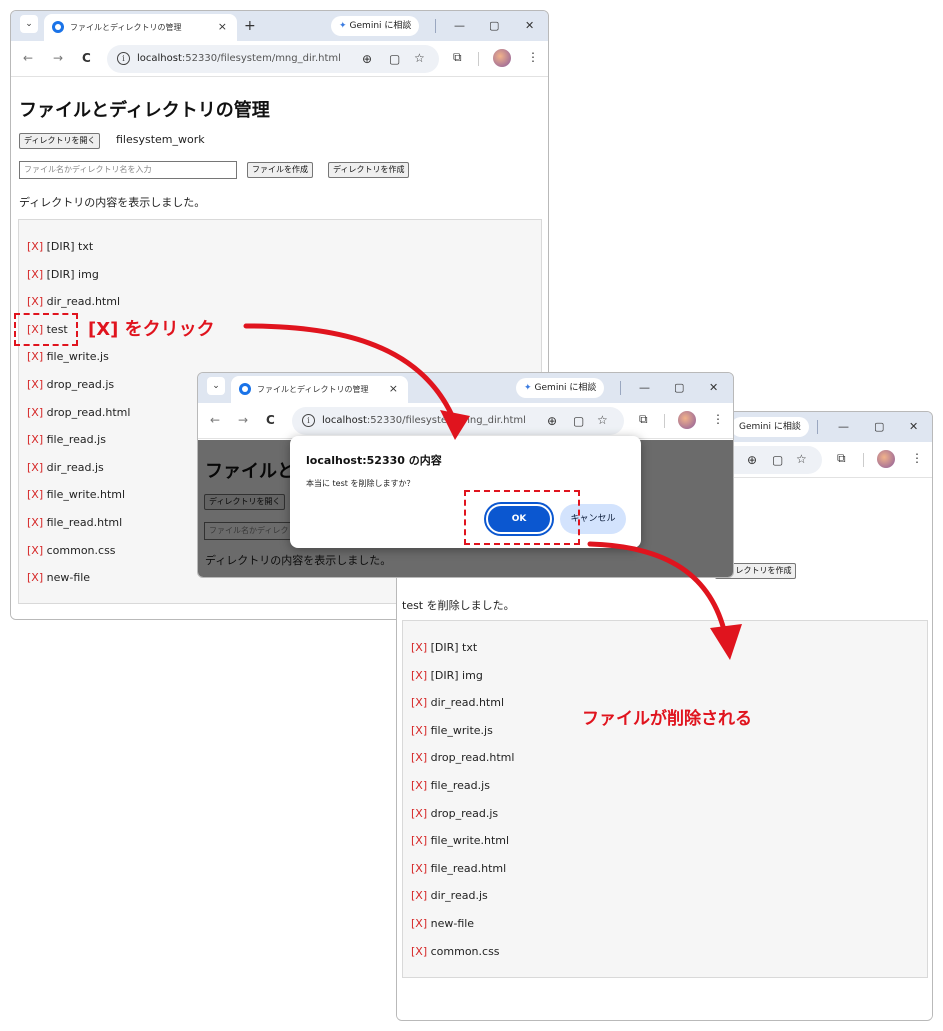  What do you see at coordinates (455, 425) in the screenshot?
I see `arrow-to-dialog-head` at bounding box center [455, 425].